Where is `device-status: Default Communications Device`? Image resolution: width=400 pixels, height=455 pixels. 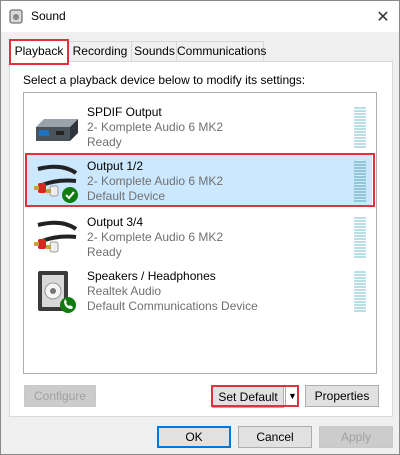
device-status: Default Communications Device is located at coordinates (172, 306).